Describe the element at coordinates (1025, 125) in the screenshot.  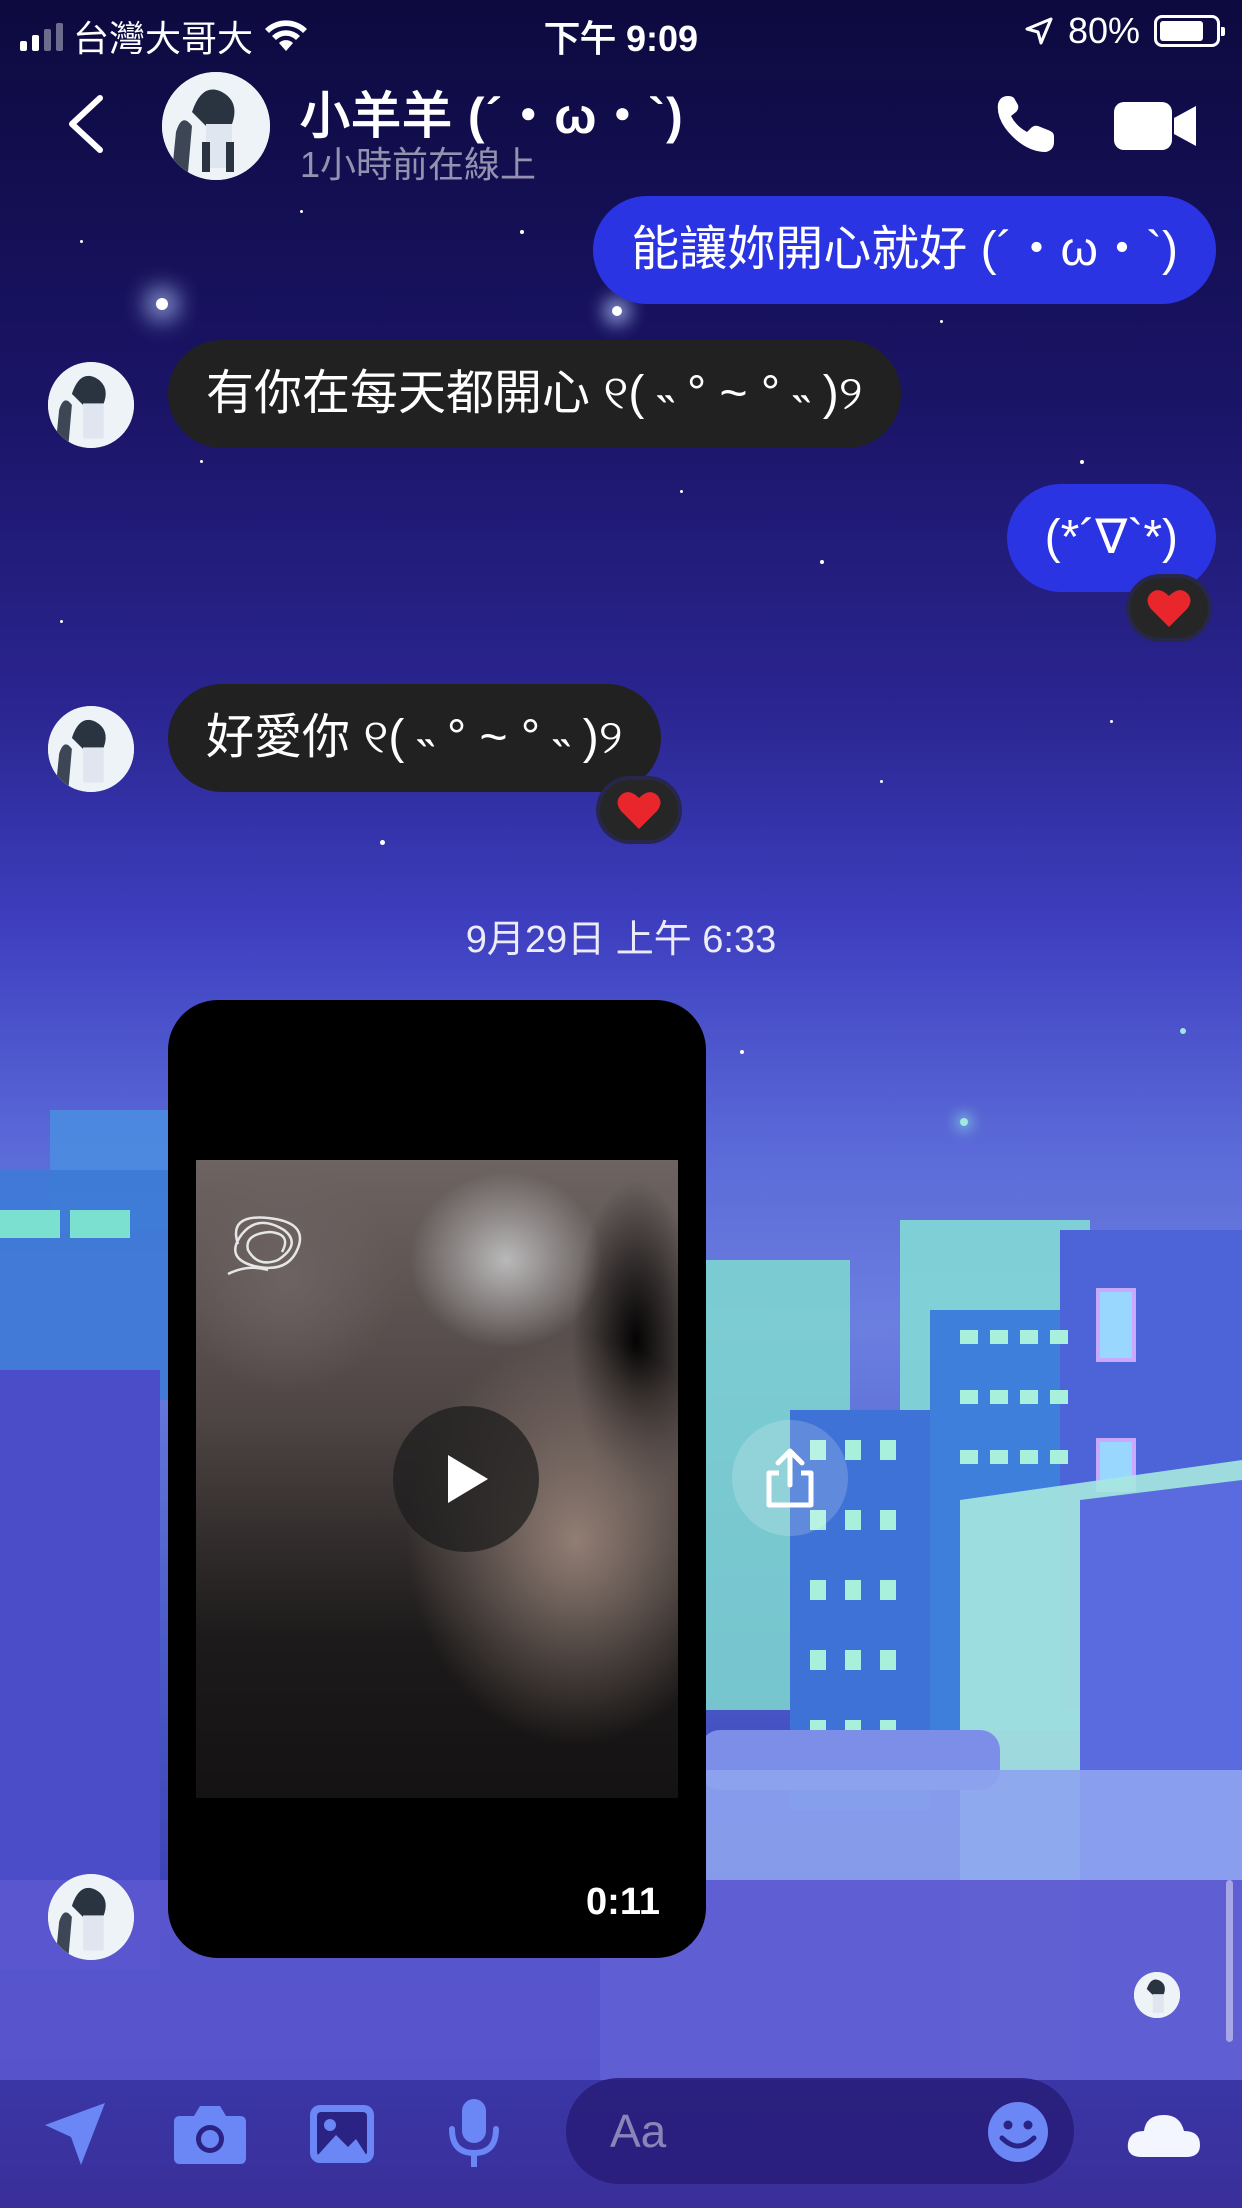
I see `phone-icon` at that location.